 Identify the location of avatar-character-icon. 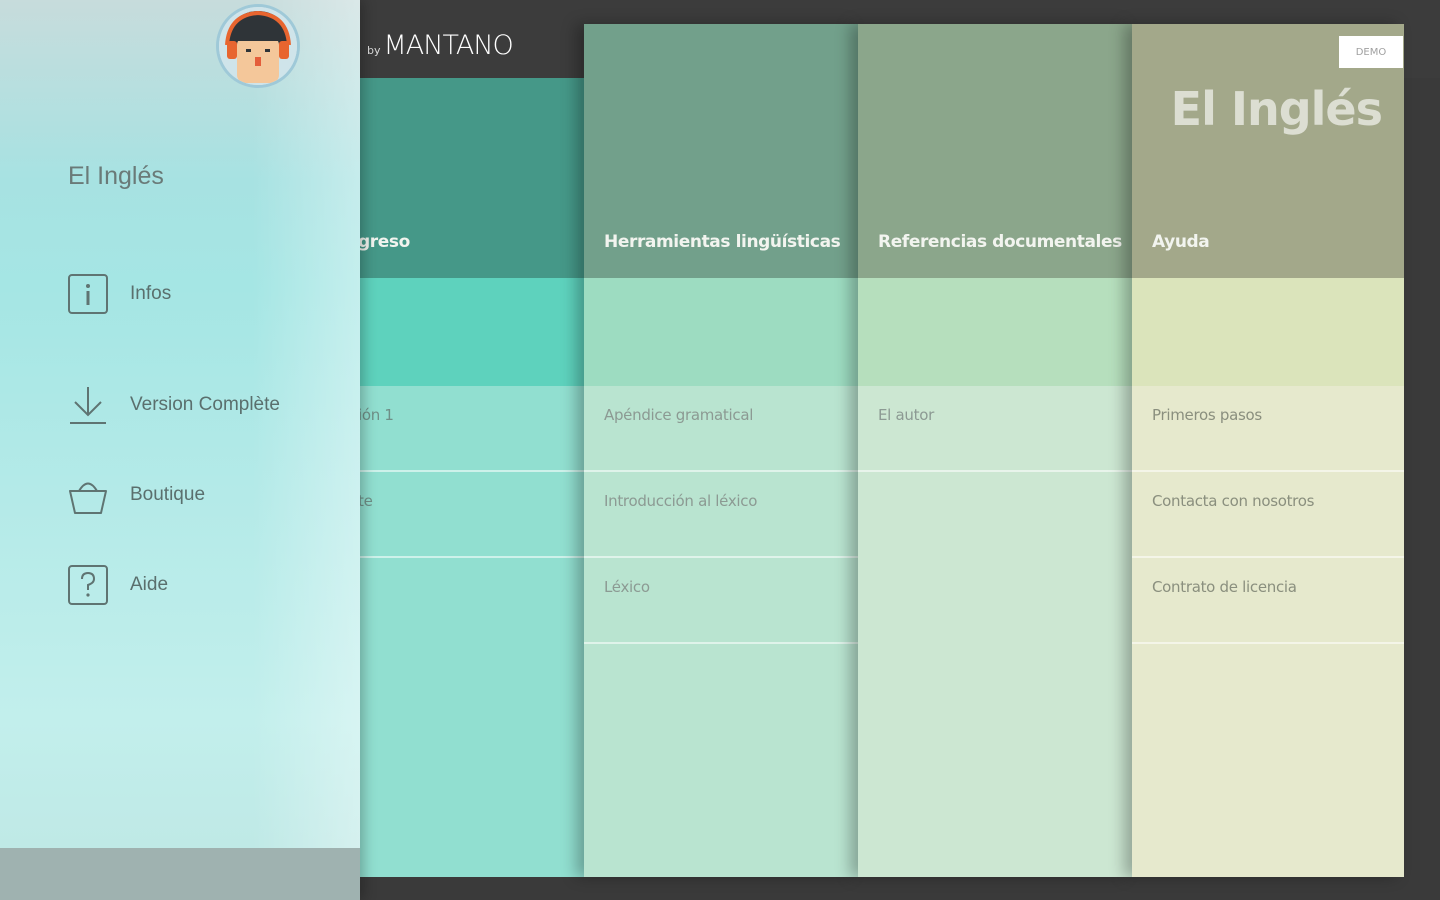
(258, 46).